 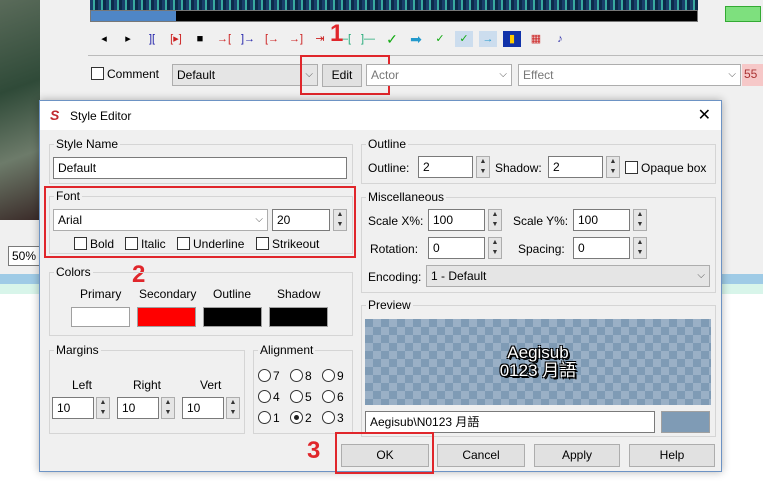 I want to click on group-label: Miscellaneous, so click(x=406, y=197).